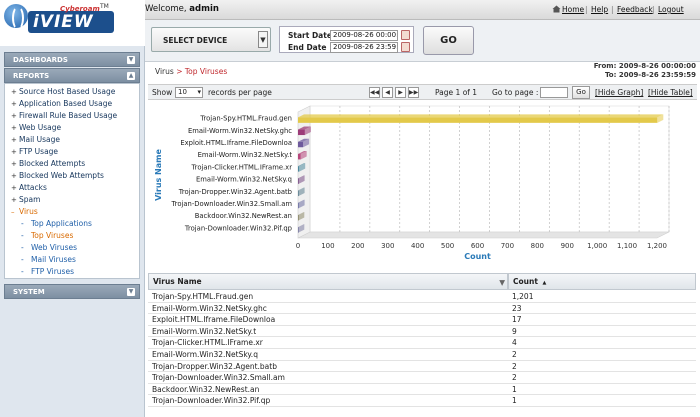  I want to click on cell-virus-name: Trojan-Downloader.Win32.Small.am, so click(218, 378).